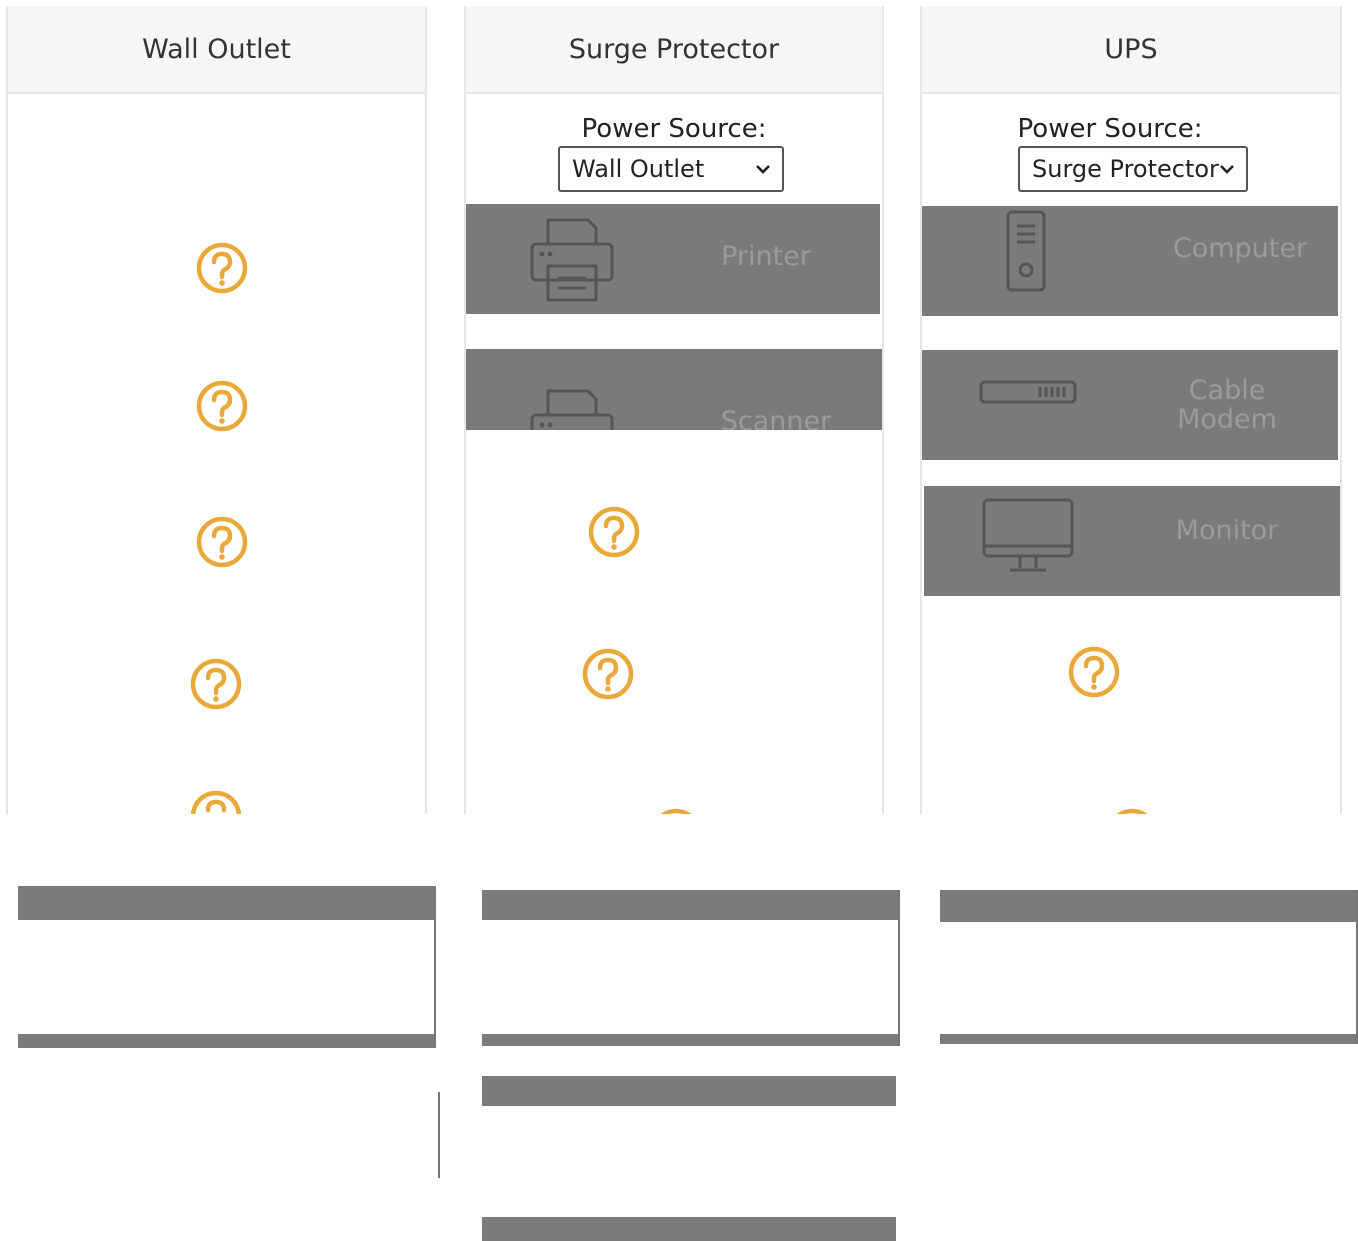 The height and width of the screenshot is (1241, 1358). What do you see at coordinates (1227, 530) in the screenshot?
I see `device-label: Monitor` at bounding box center [1227, 530].